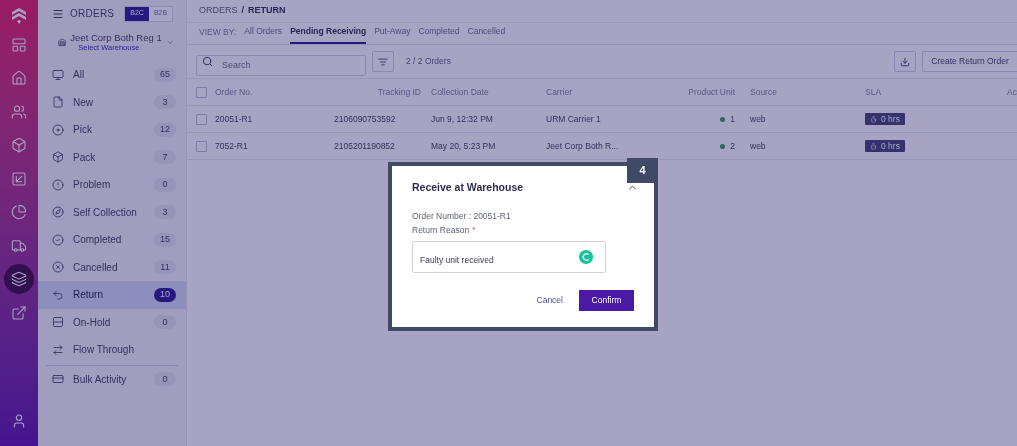 The height and width of the screenshot is (446, 1017). I want to click on table-cell-text: 2105201190852, so click(364, 146).